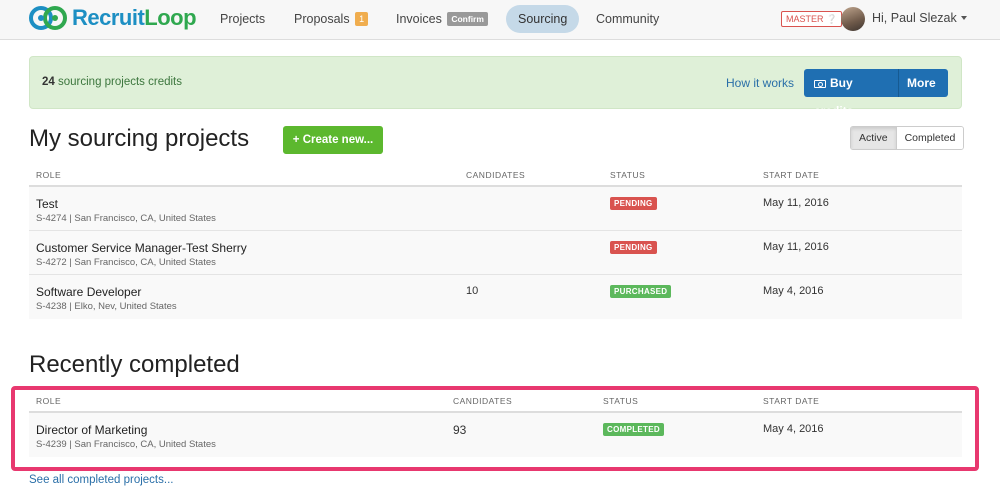 Image resolution: width=1000 pixels, height=498 pixels. I want to click on start-date: May 4, 2016, so click(793, 291).